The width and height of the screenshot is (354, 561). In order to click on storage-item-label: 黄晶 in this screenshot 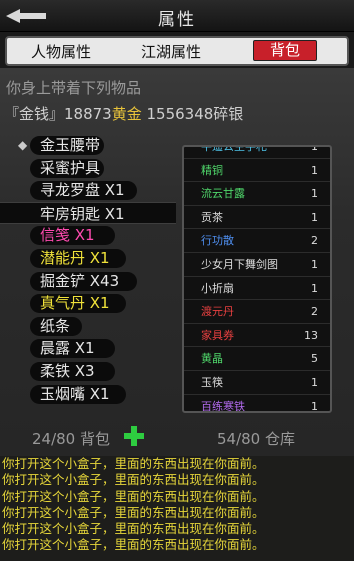, I will do `click(212, 359)`.